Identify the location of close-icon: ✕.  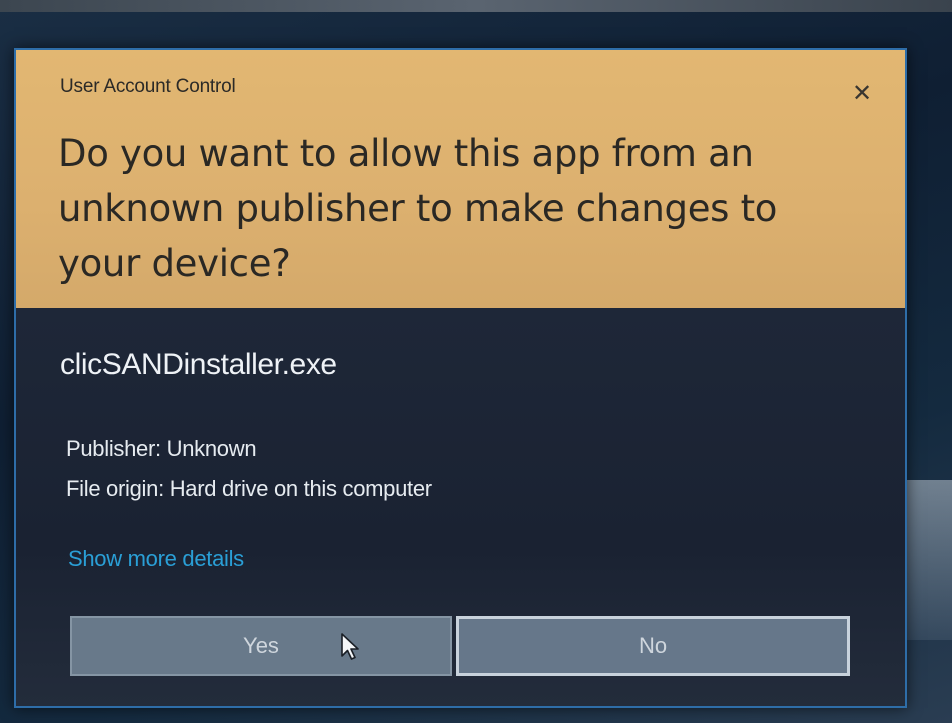
(862, 93).